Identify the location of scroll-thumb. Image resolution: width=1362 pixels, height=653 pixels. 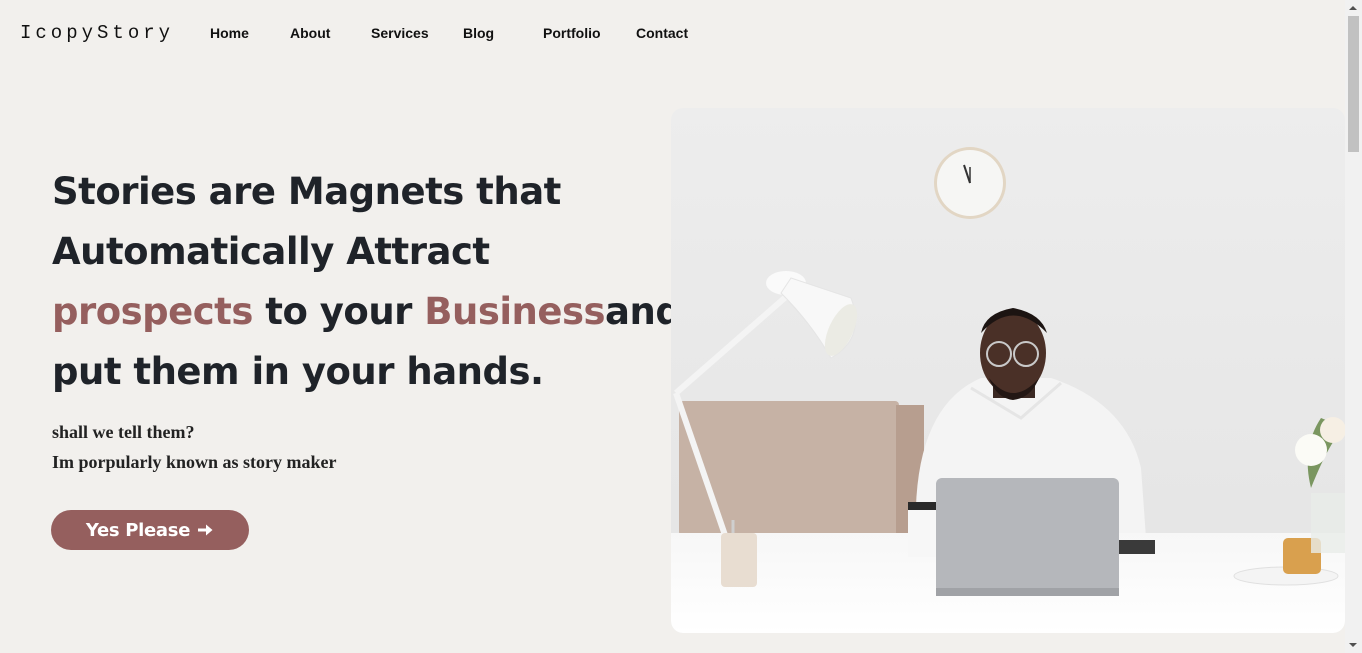
(1353, 84).